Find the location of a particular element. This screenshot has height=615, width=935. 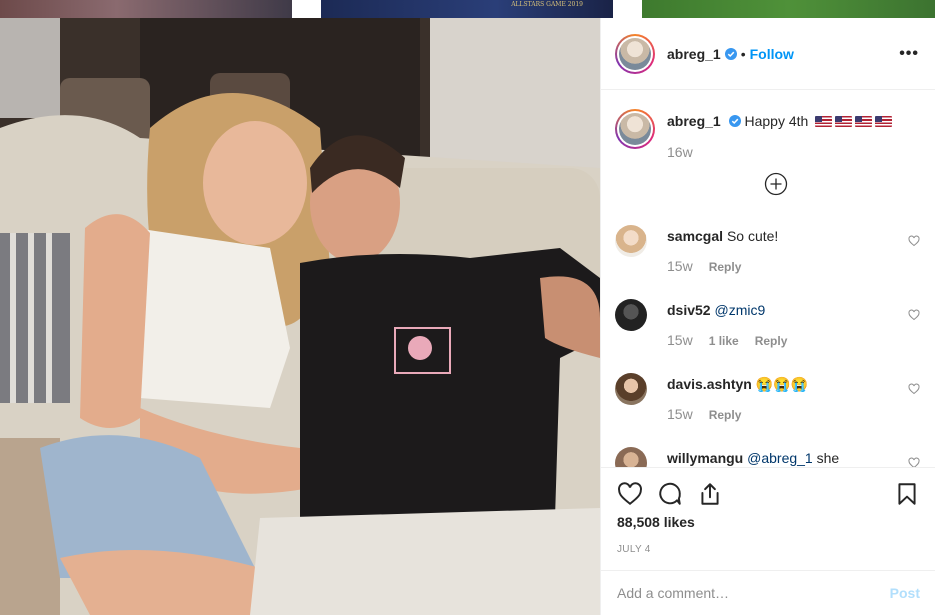

heart-icon is located at coordinates (630, 494).